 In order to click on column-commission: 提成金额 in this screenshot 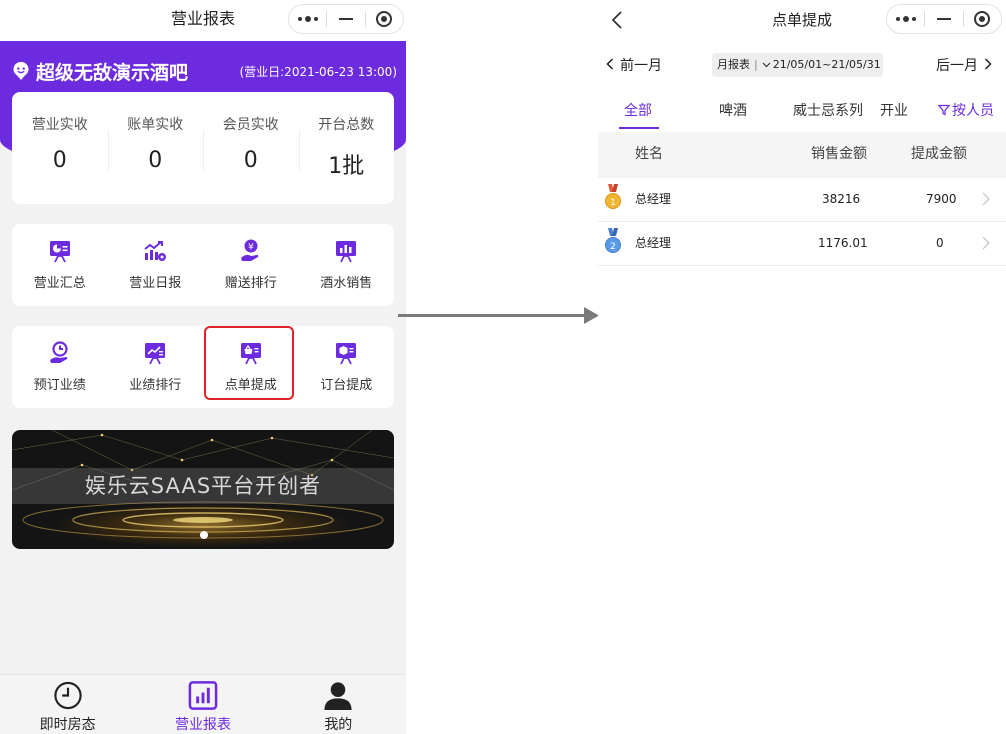, I will do `click(939, 154)`.